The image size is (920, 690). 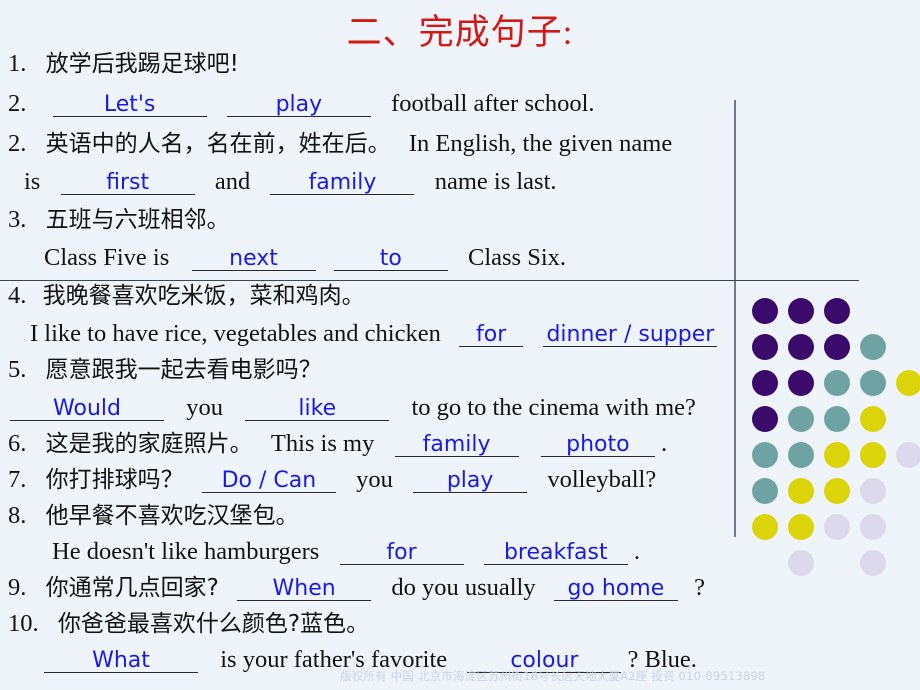 What do you see at coordinates (495, 181) in the screenshot?
I see `item-2-english-post: name is last.` at bounding box center [495, 181].